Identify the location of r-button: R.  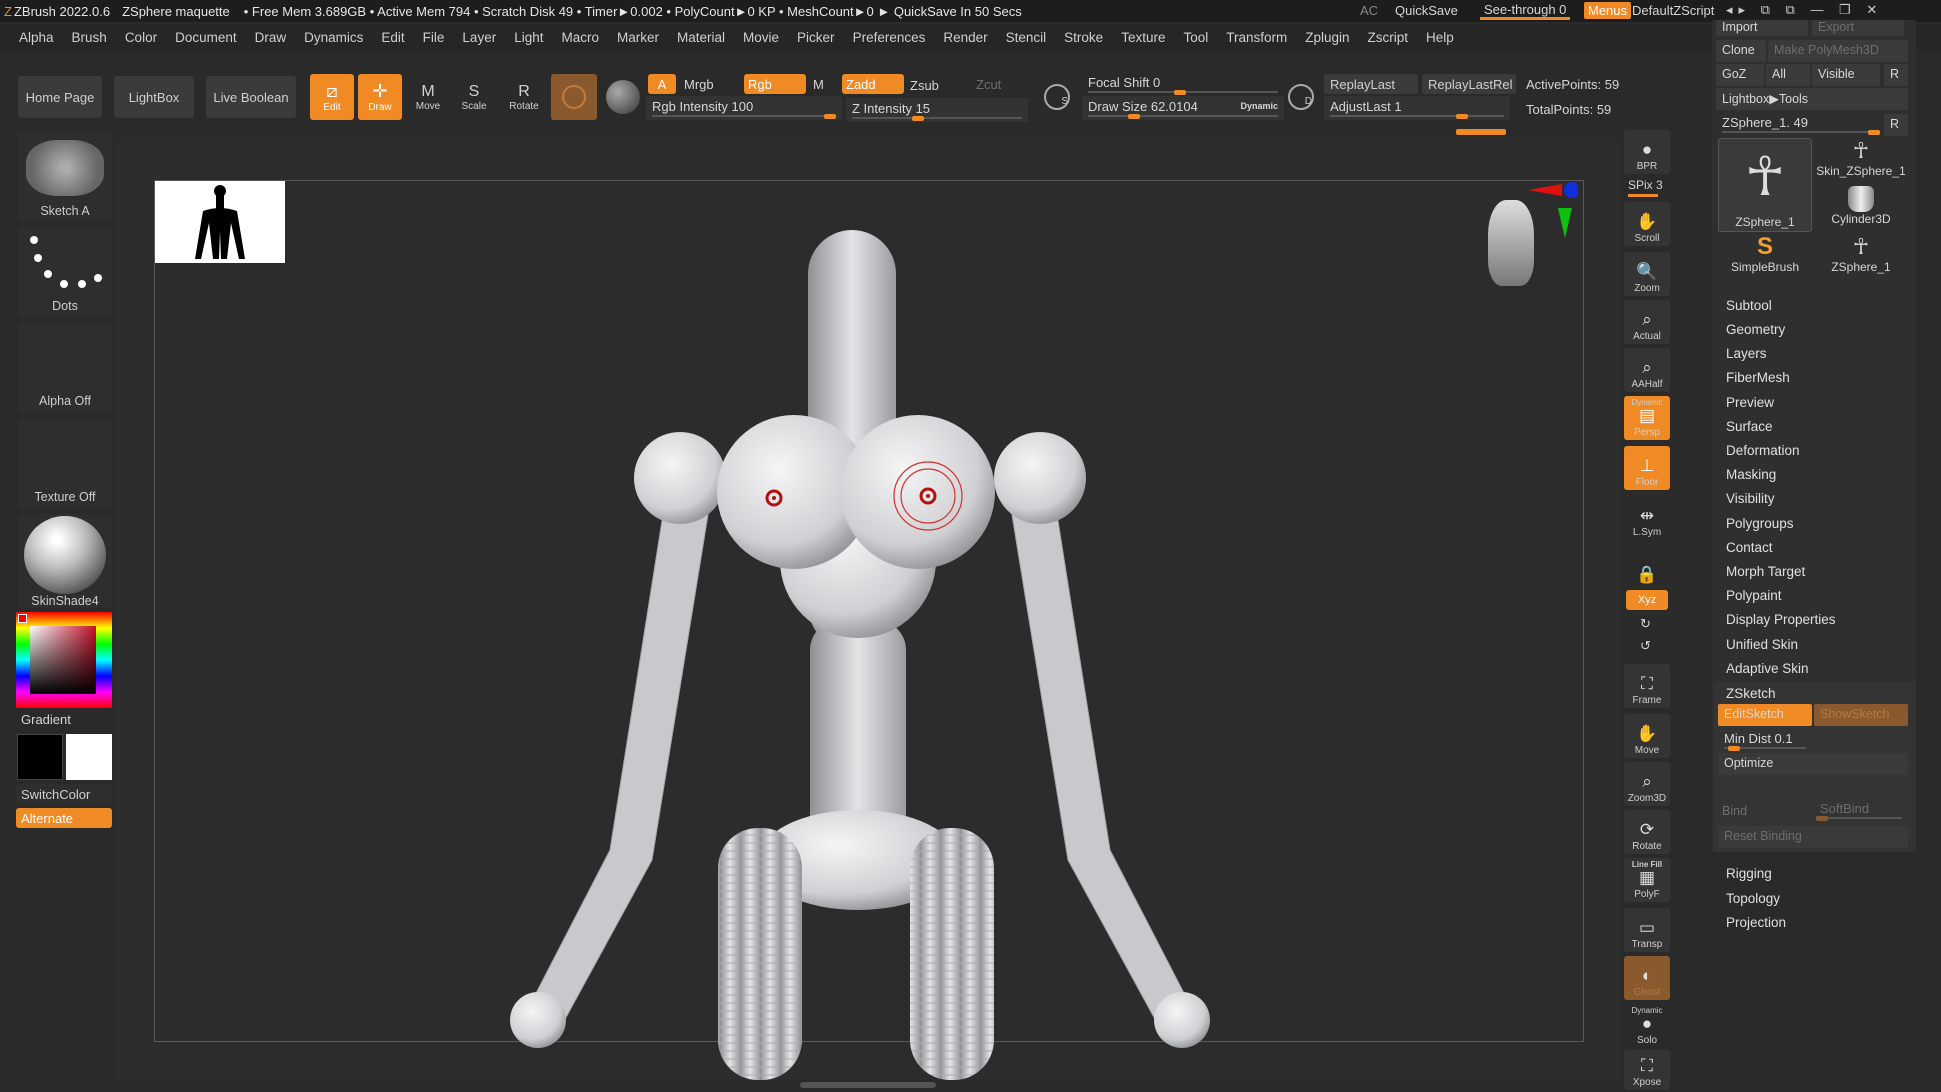
(1896, 75).